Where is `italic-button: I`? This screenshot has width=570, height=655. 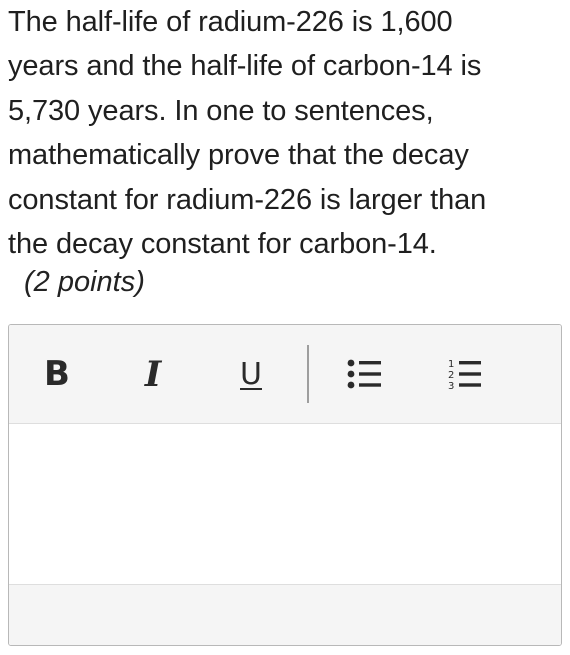 italic-button: I is located at coordinates (153, 374).